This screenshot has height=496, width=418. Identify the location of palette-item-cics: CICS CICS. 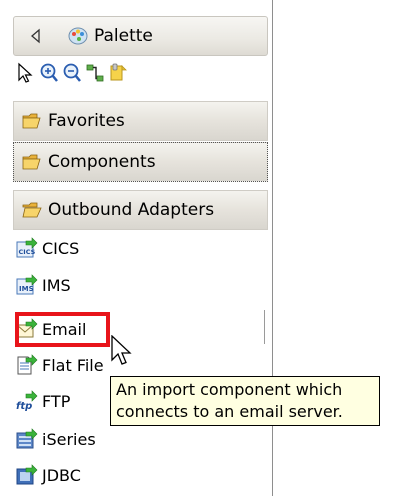
(47, 248).